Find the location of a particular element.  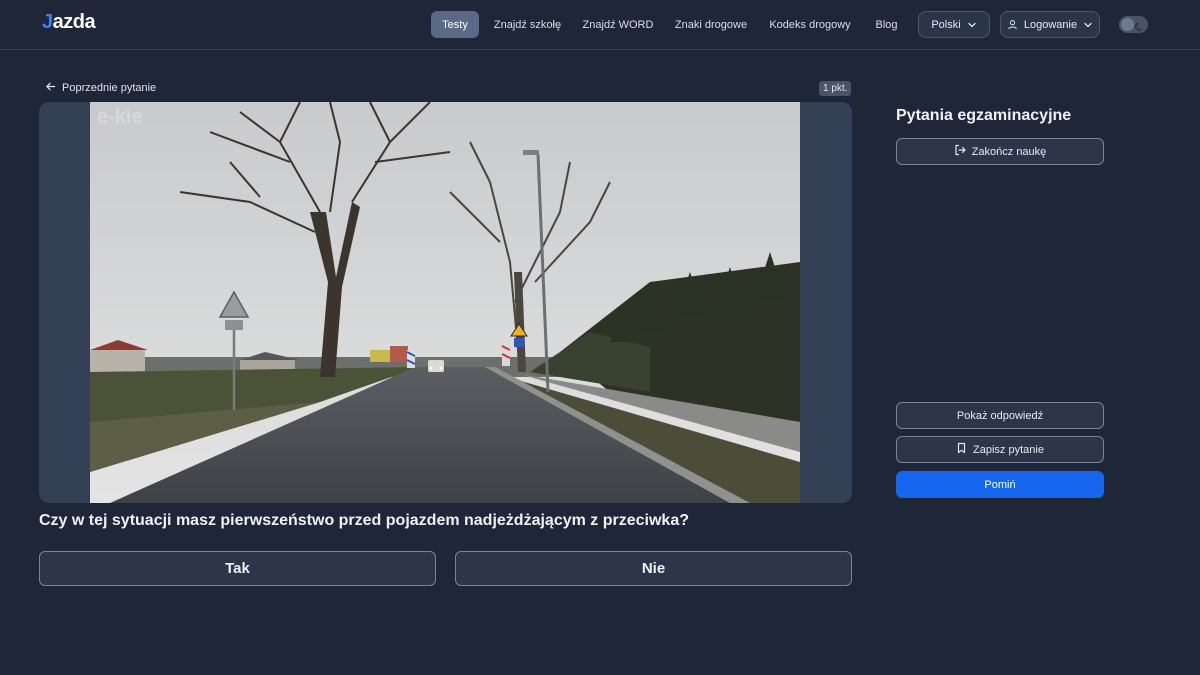

login-button: Logowanie is located at coordinates (1050, 24).